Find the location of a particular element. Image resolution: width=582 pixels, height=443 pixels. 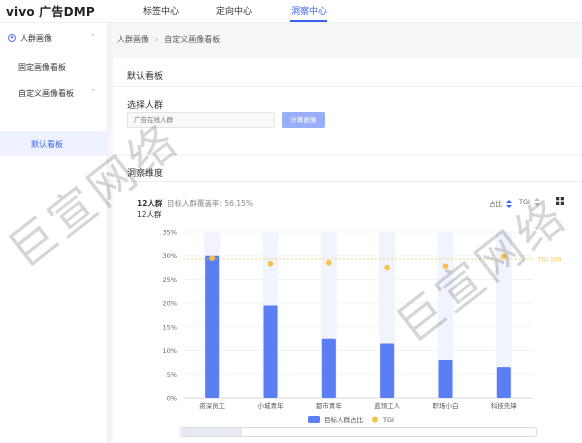

sidebar-item-fixed-board: 固定画像看板 is located at coordinates (42, 67).